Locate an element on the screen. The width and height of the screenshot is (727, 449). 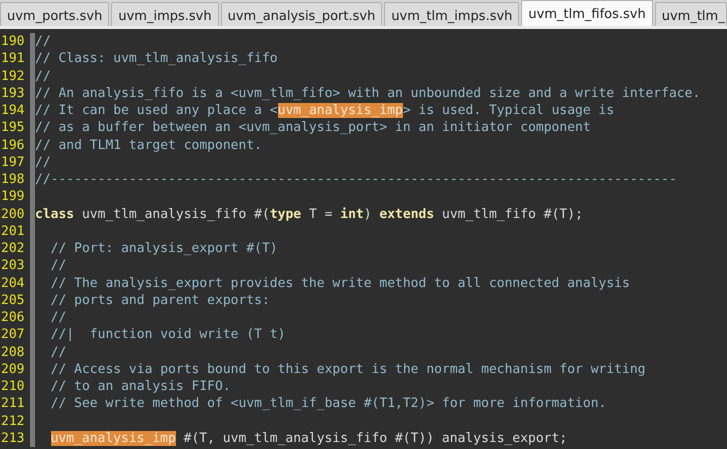
line-number: 196 is located at coordinates (13, 145).